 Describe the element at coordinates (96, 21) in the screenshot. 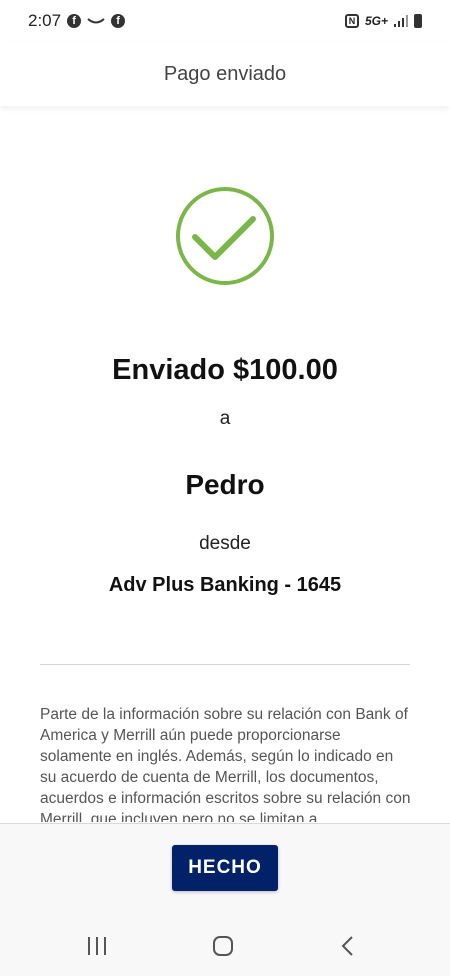

I see `smile-icon` at that location.